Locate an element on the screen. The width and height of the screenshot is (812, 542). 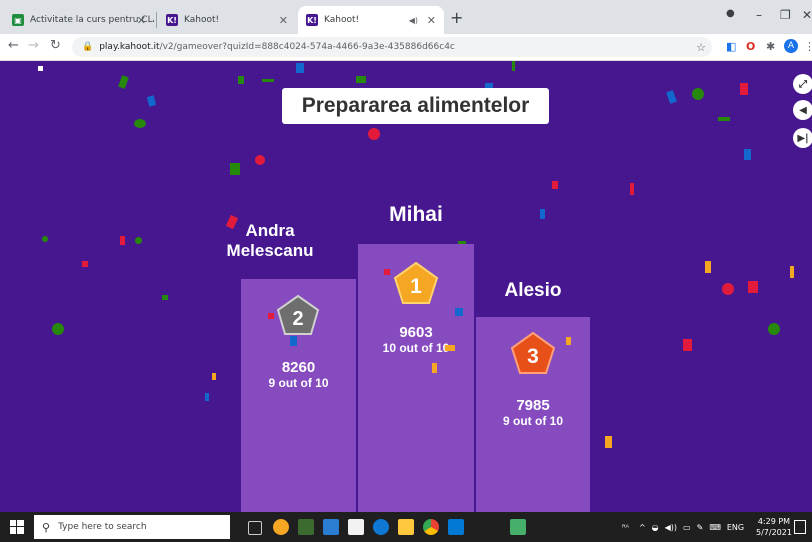
network-icon: ◒ is located at coordinates (655, 527).